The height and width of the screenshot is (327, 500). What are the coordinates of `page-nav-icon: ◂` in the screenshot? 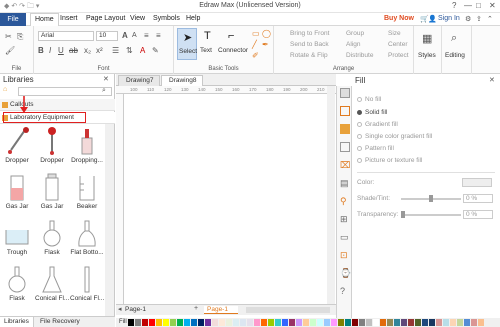 It's located at (120, 309).